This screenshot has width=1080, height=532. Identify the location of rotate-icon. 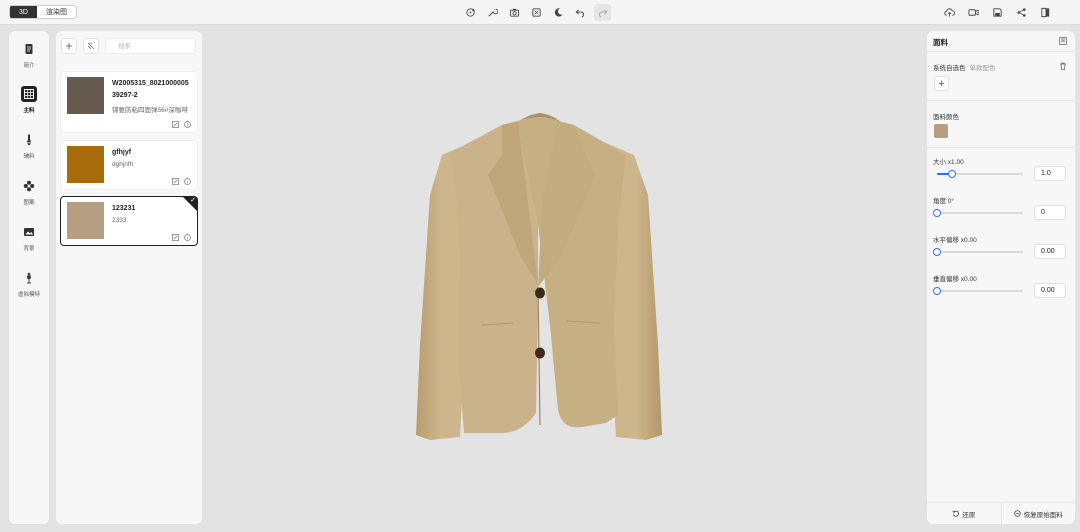
(470, 12).